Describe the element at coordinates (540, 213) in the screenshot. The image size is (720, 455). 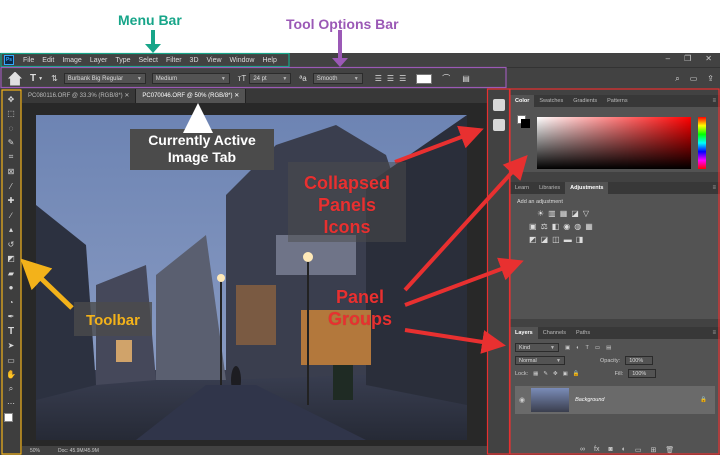
I see `brightness-icon: ☀` at that location.